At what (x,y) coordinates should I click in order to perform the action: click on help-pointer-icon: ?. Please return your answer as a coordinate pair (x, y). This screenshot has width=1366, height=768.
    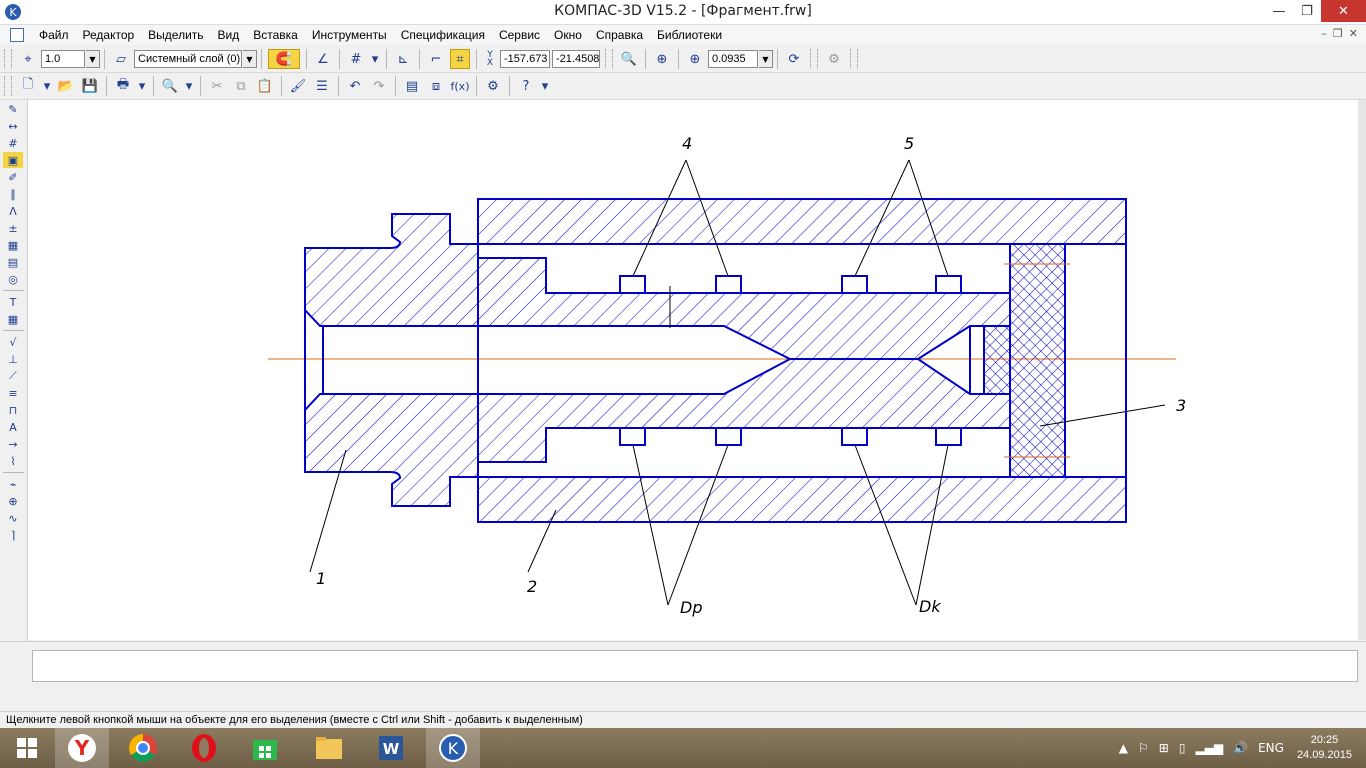
    Looking at the image, I should click on (526, 86).